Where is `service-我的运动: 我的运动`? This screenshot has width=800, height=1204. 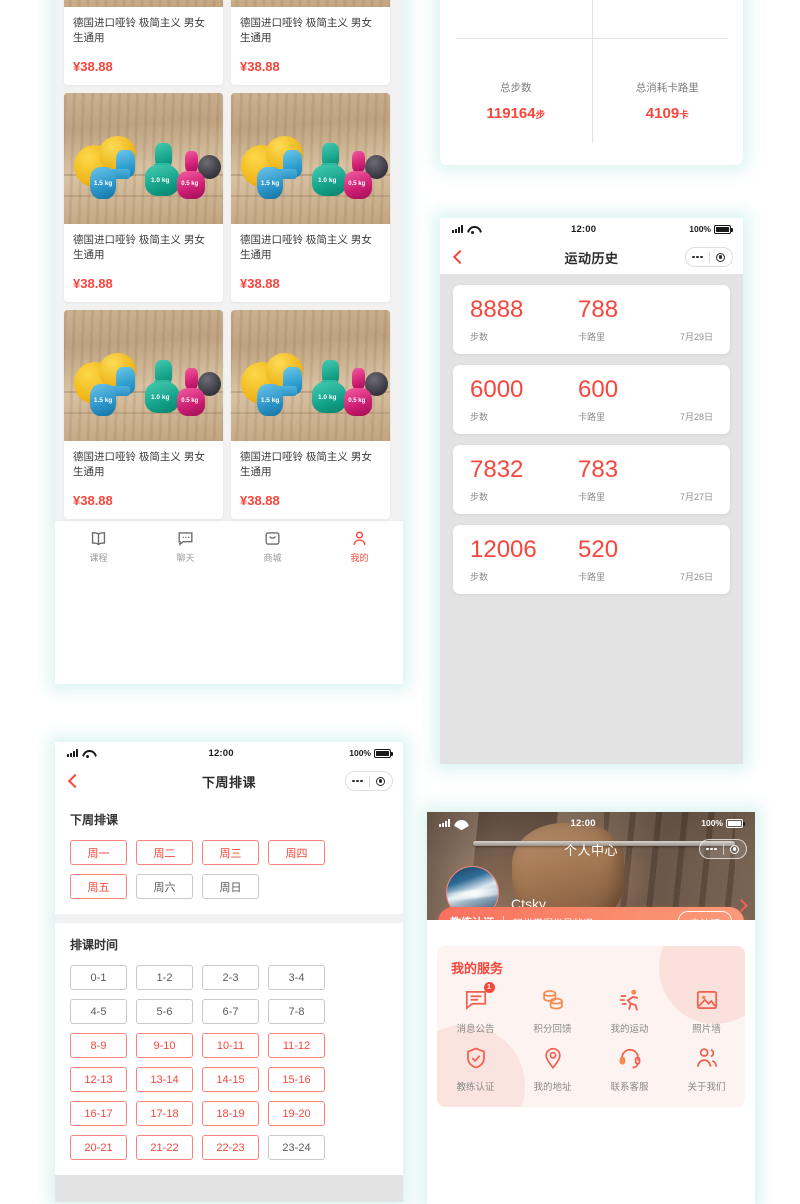
service-我的运动: 我的运动 is located at coordinates (629, 1010).